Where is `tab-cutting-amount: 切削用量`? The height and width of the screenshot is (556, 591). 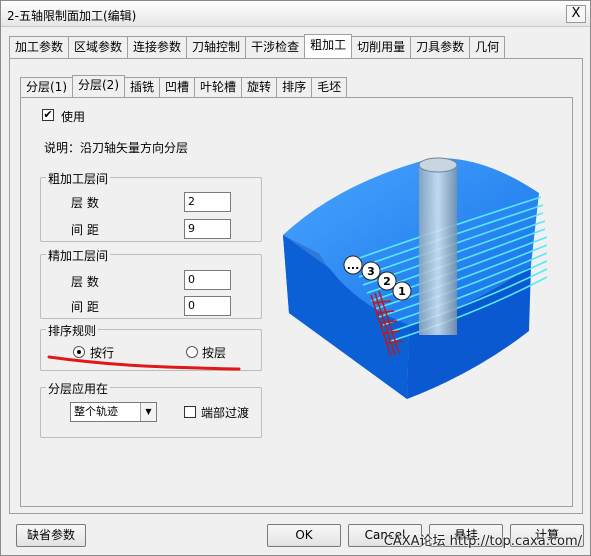
tab-cutting-amount: 切削用量 is located at coordinates (381, 47).